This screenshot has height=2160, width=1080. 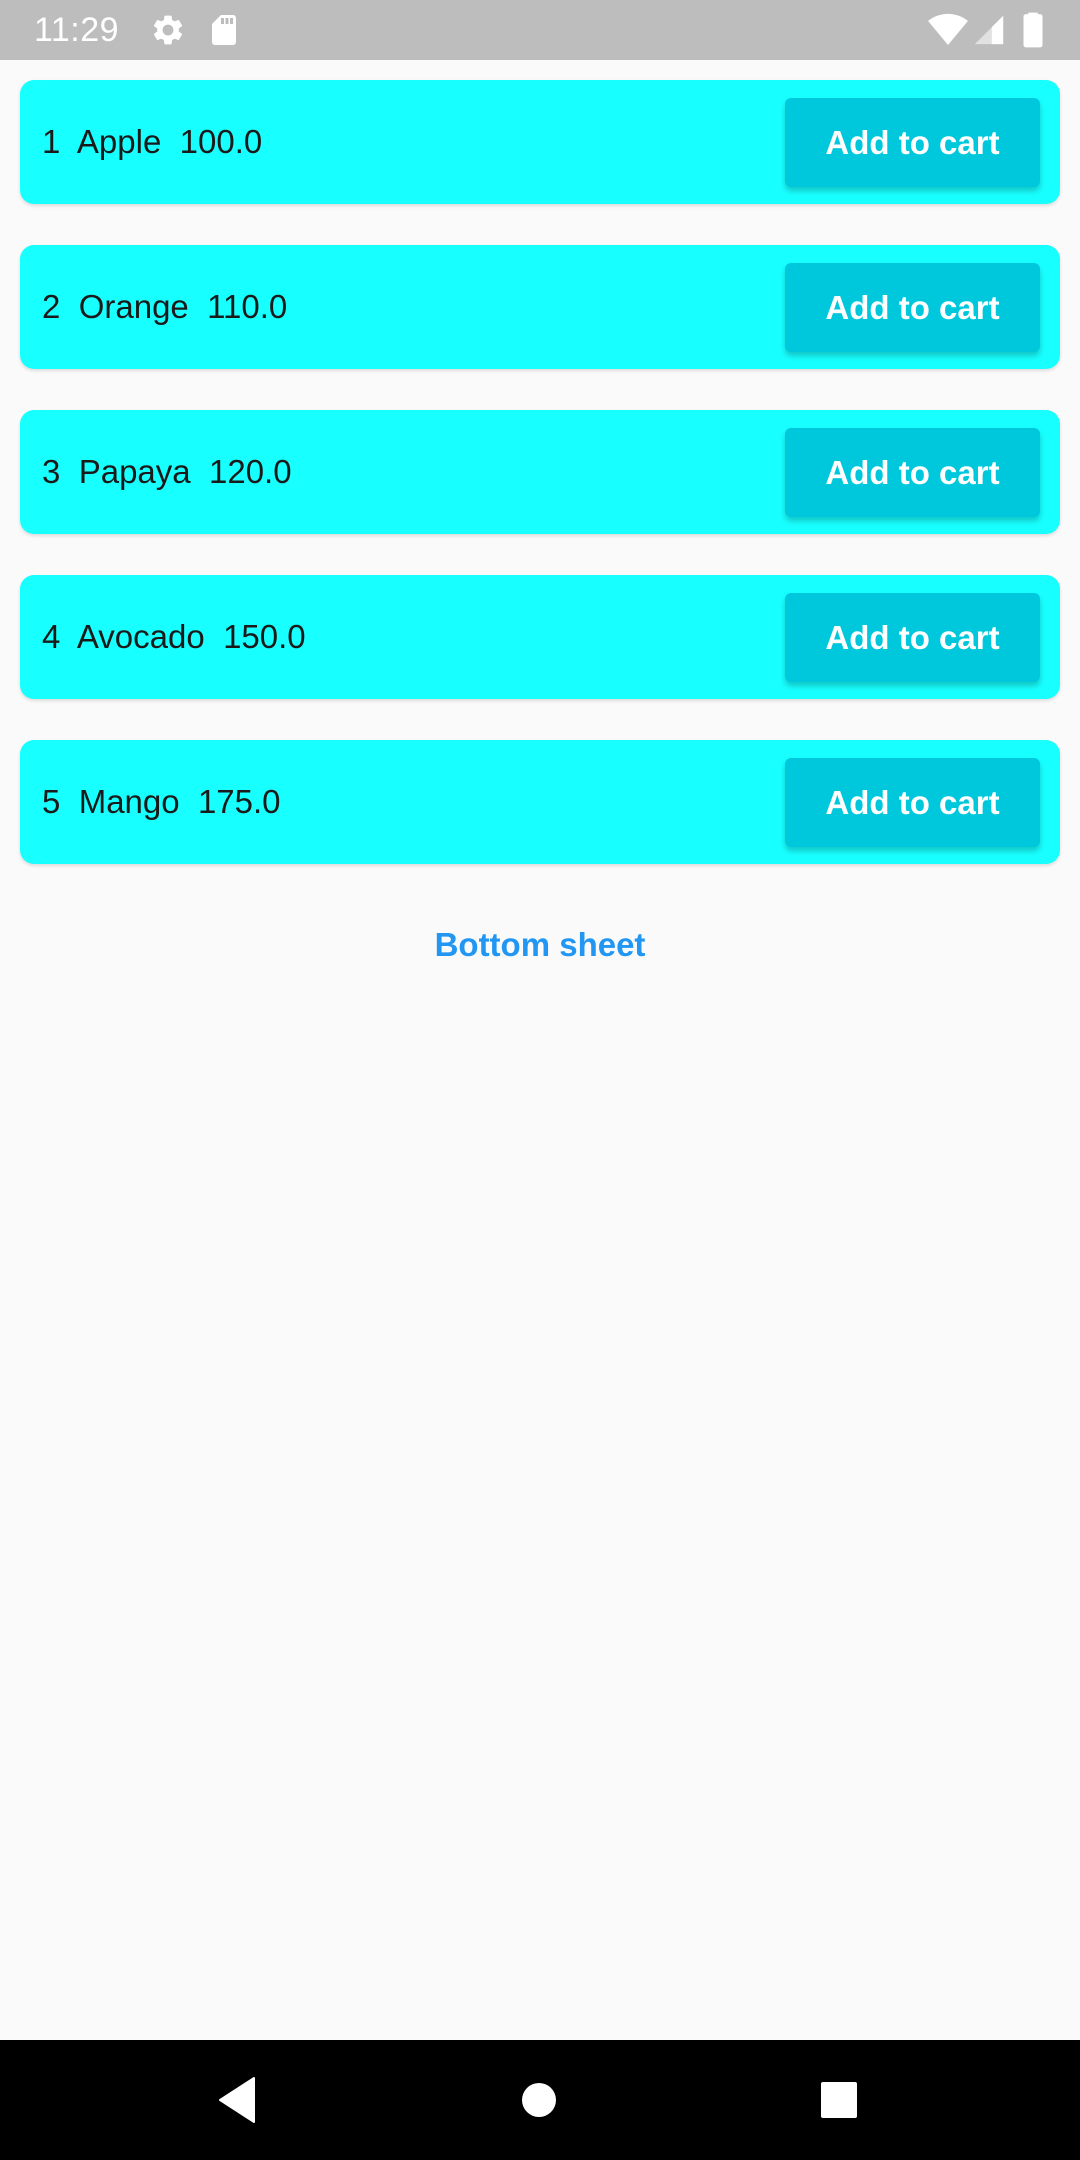 What do you see at coordinates (540, 472) in the screenshot?
I see `product-card: 3 Papaya 120.0 Add to cart` at bounding box center [540, 472].